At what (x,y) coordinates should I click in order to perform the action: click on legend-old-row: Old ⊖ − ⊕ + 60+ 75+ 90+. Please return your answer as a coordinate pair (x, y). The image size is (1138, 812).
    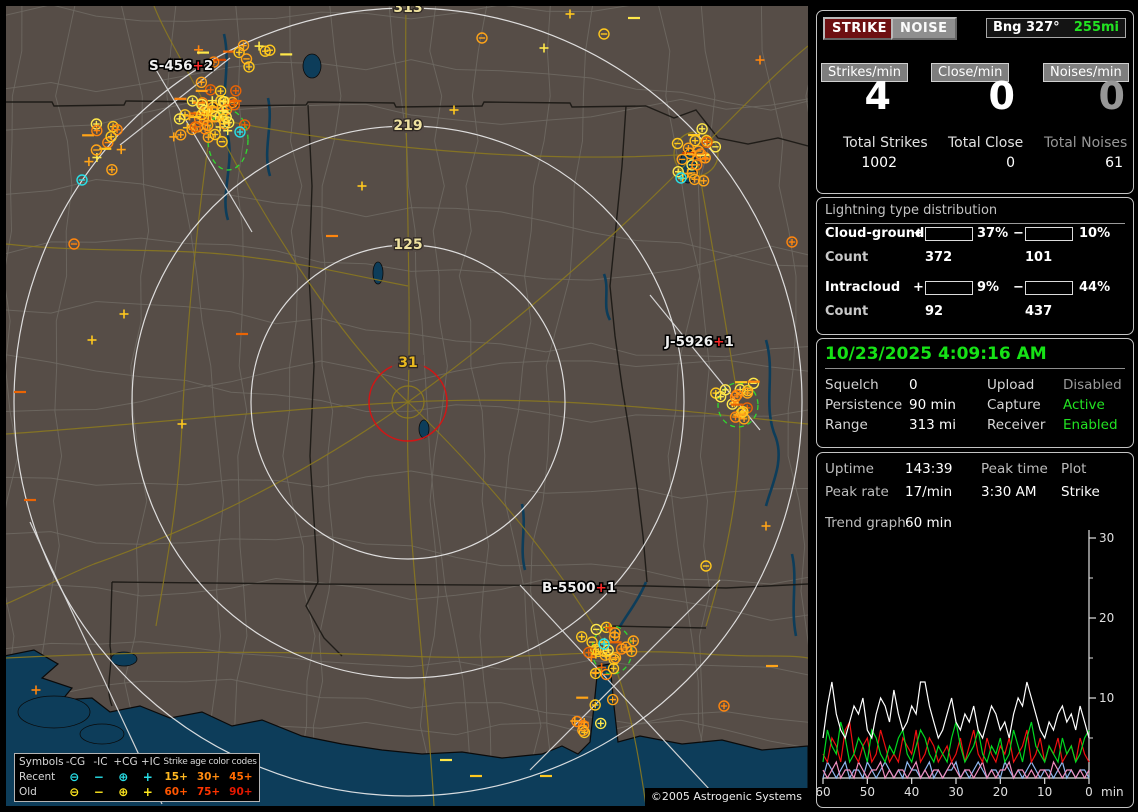
    Looking at the image, I should click on (137, 792).